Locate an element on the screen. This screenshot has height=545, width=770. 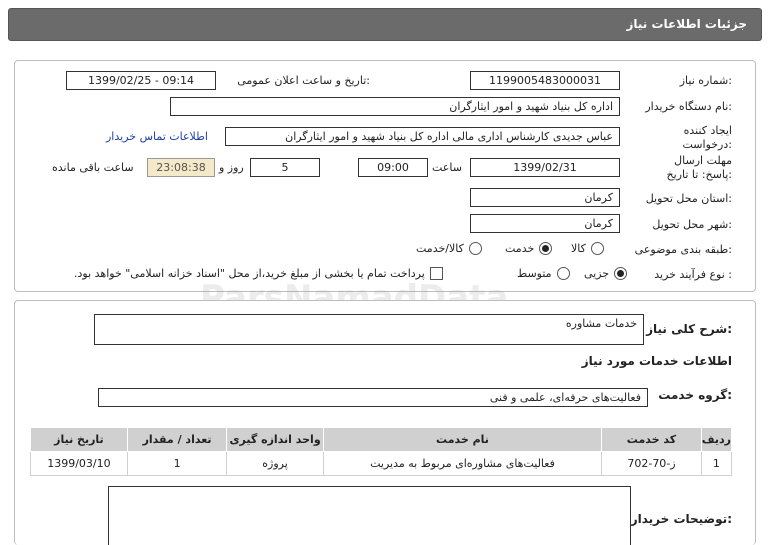
services-title: اطلاعات خدمات مورد نیاز is located at coordinates (656, 361).